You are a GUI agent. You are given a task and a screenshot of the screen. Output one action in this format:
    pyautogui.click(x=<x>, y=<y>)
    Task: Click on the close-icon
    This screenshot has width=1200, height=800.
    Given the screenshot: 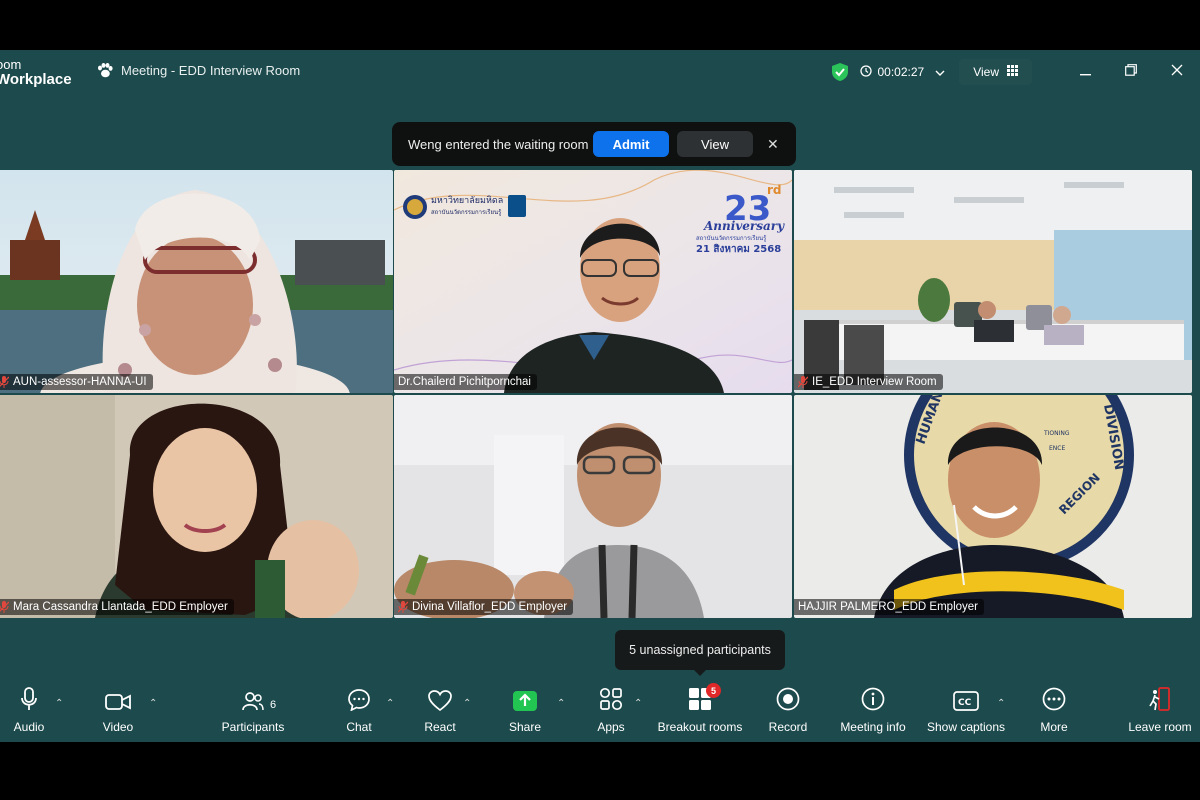 What is the action you would take?
    pyautogui.click(x=1177, y=72)
    